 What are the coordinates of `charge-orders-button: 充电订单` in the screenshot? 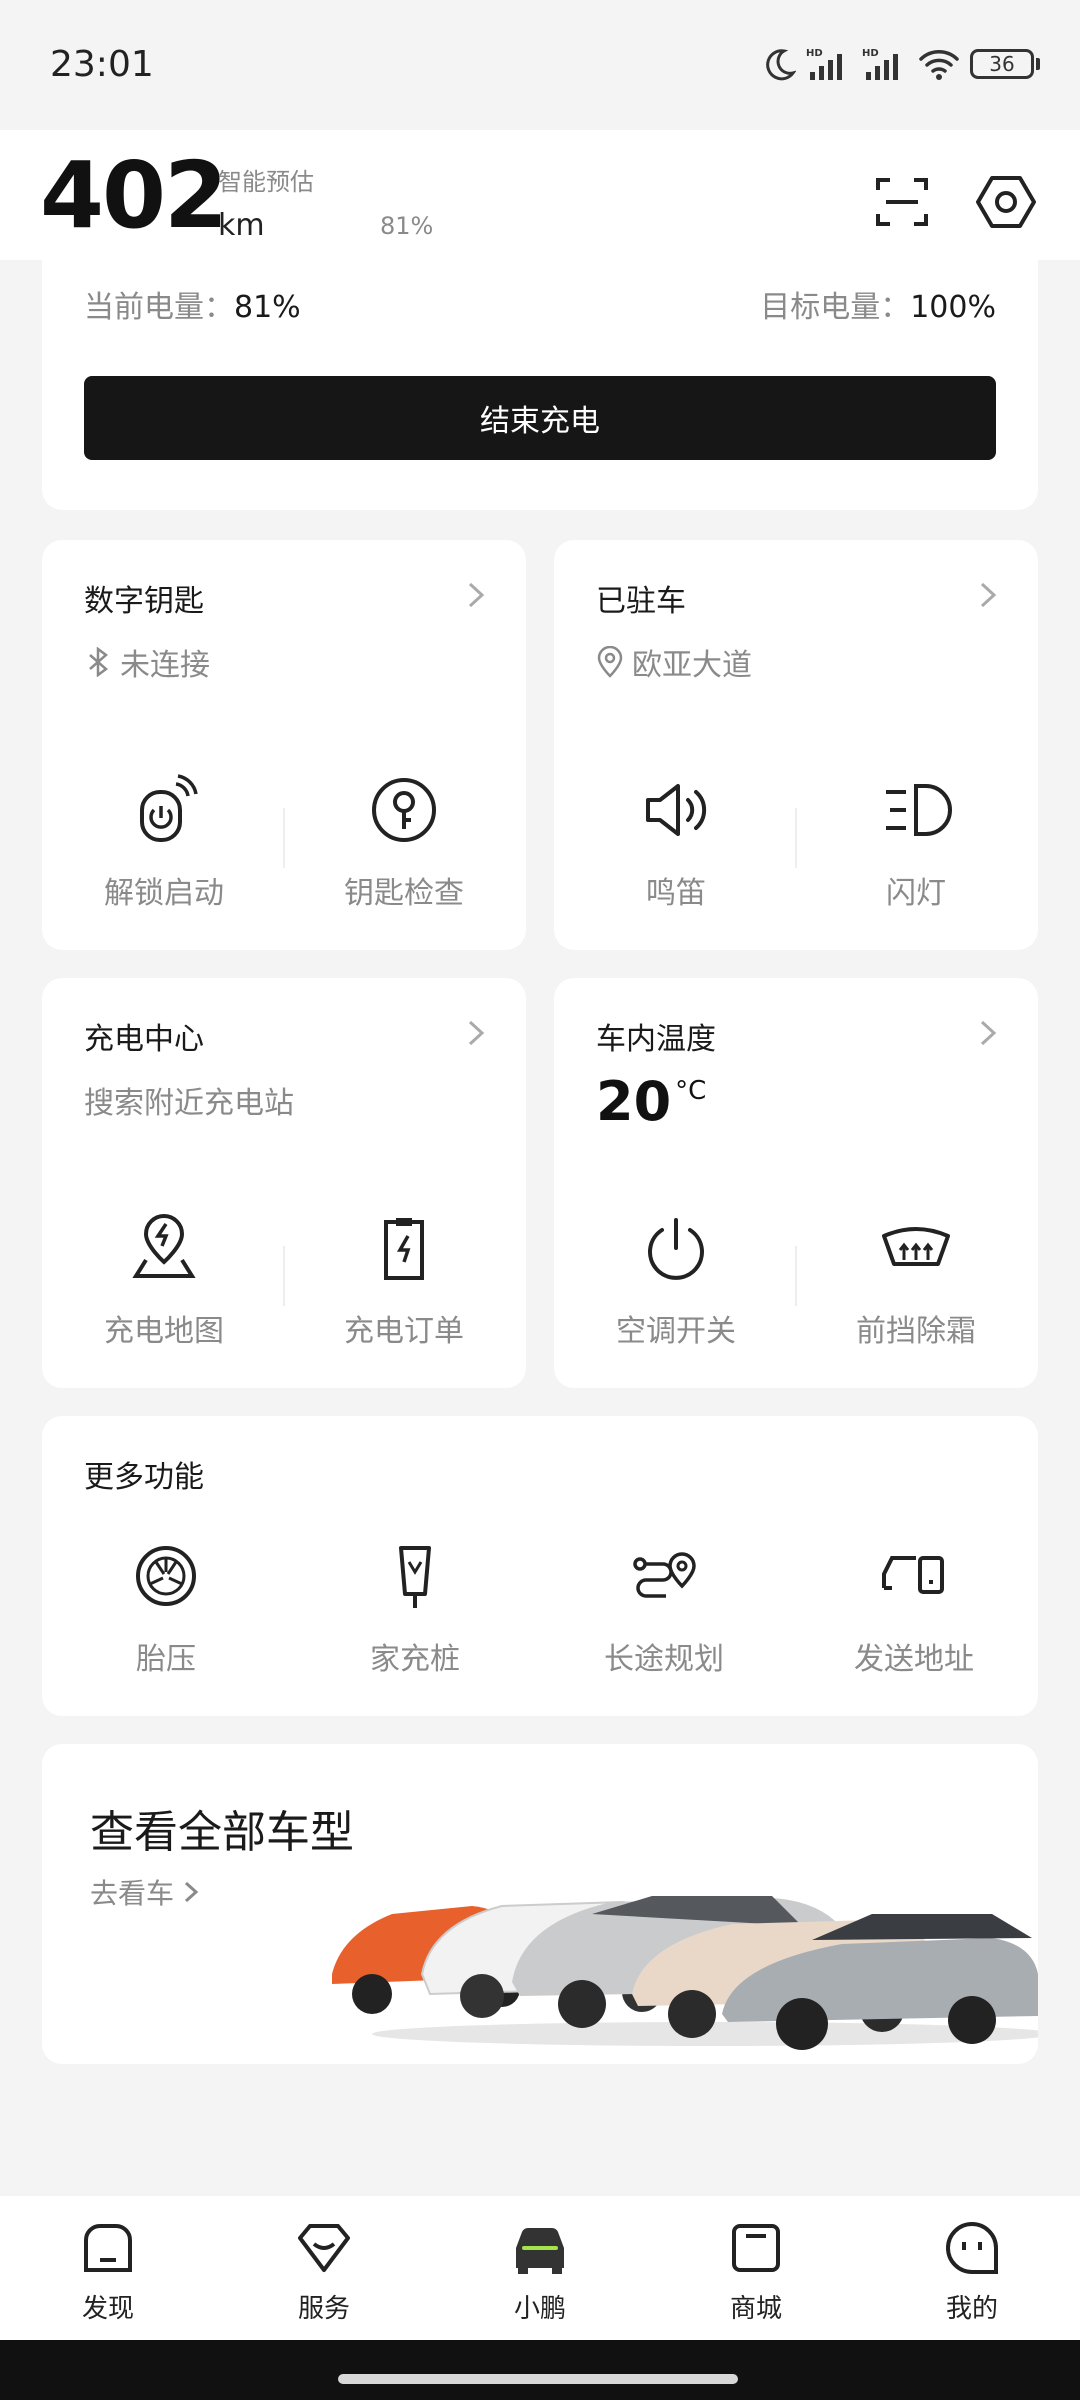 It's located at (404, 1279).